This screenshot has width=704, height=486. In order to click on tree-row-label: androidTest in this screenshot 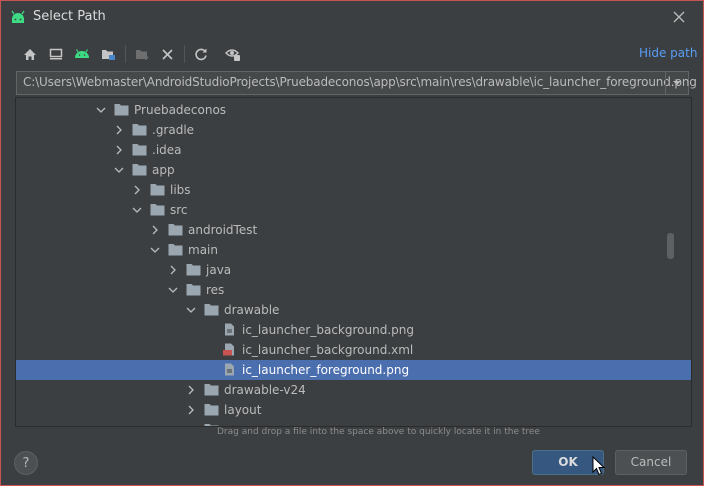, I will do `click(223, 230)`.